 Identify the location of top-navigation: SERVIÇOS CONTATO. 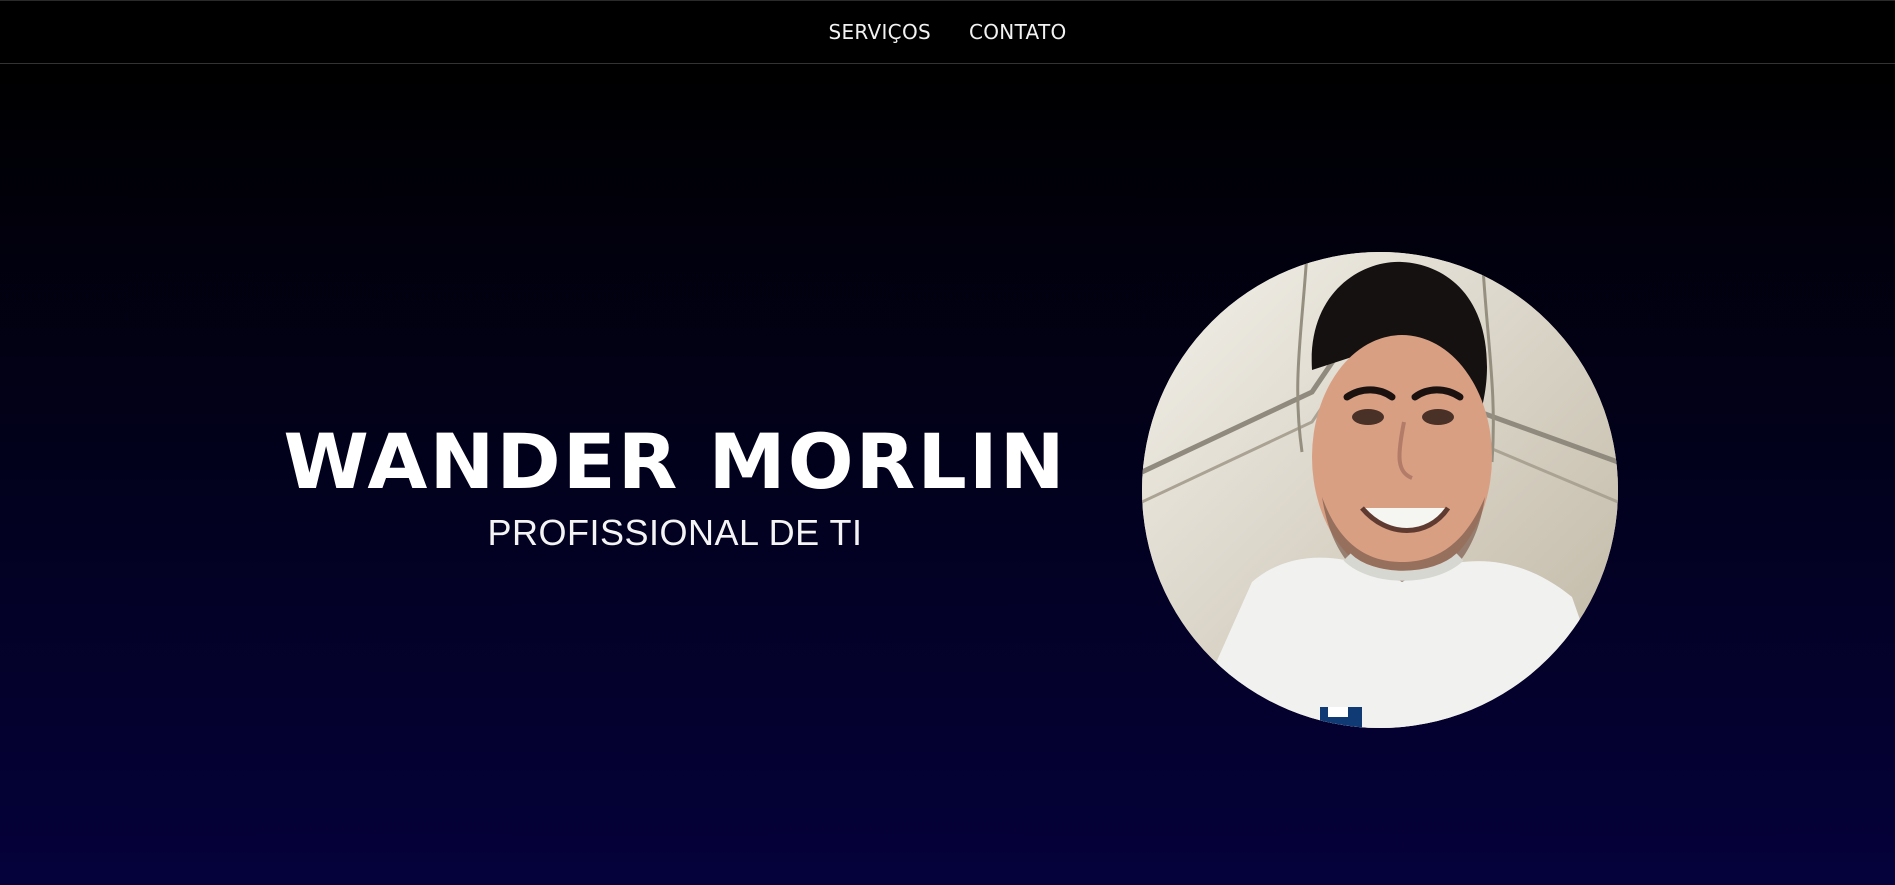
(947, 32).